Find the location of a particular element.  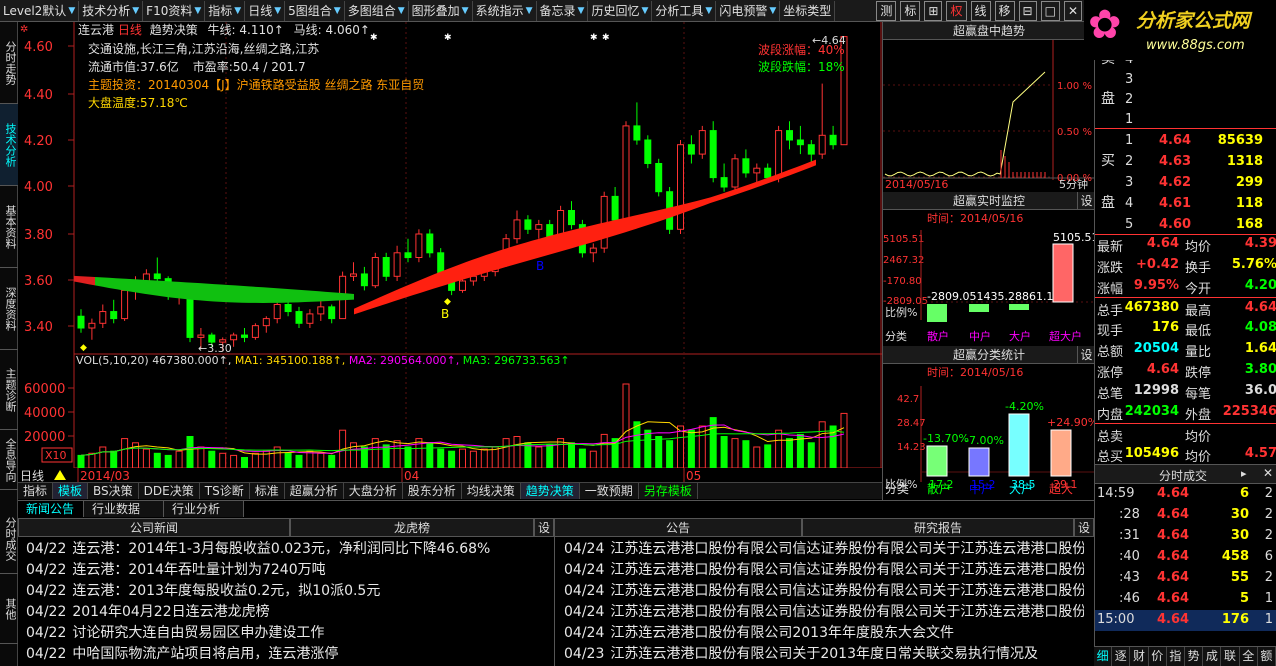

class-settings-button: 设 is located at coordinates (1086, 355).